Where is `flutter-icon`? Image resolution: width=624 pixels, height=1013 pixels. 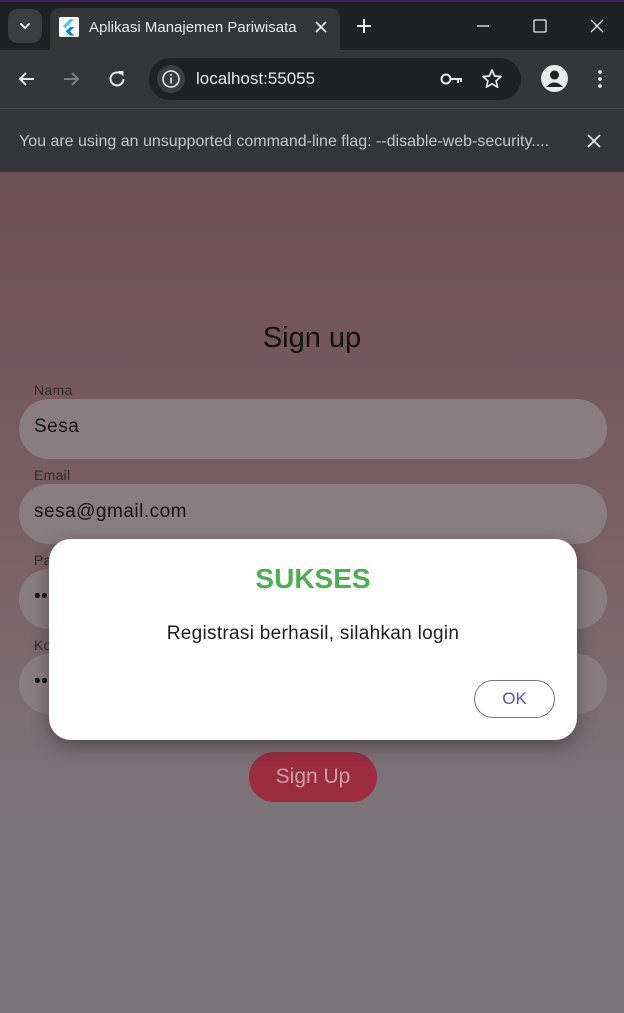 flutter-icon is located at coordinates (69, 27).